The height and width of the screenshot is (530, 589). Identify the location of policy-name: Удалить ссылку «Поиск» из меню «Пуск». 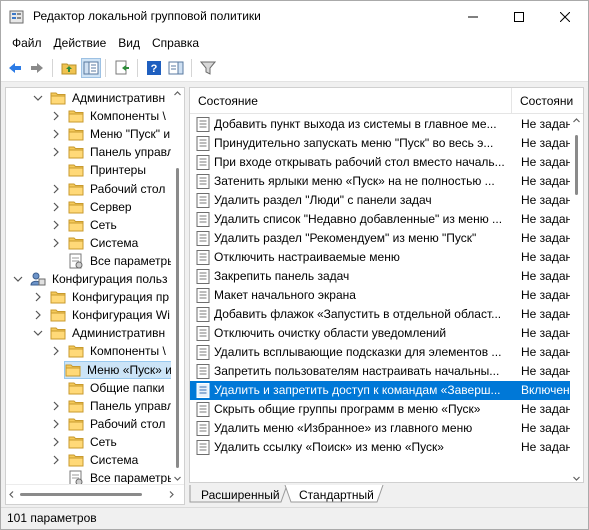
(329, 447).